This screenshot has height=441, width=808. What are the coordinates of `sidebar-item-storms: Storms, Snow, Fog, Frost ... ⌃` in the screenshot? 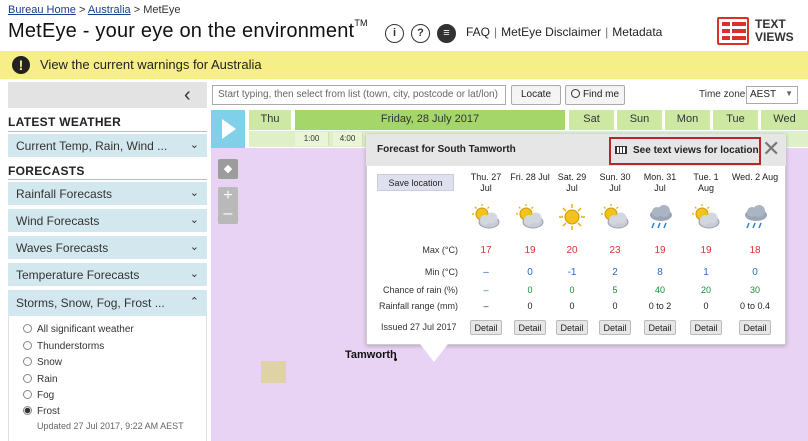 It's located at (107, 303).